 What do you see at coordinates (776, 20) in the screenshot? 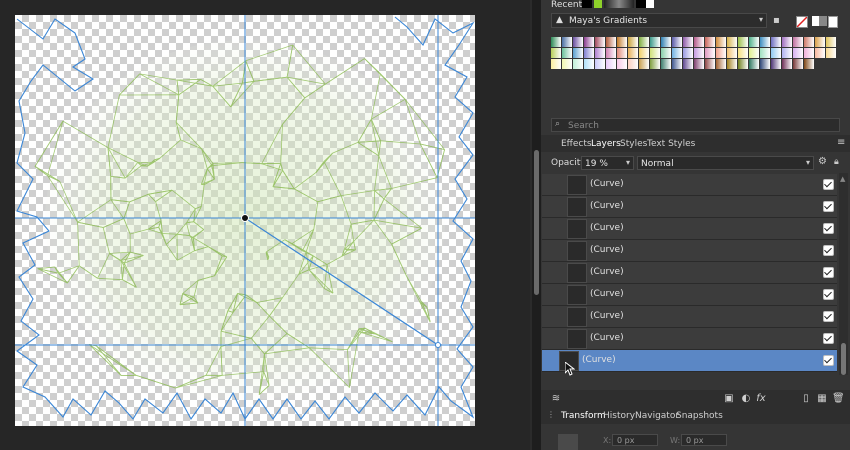
I see `menu-icon: ▪` at bounding box center [776, 20].